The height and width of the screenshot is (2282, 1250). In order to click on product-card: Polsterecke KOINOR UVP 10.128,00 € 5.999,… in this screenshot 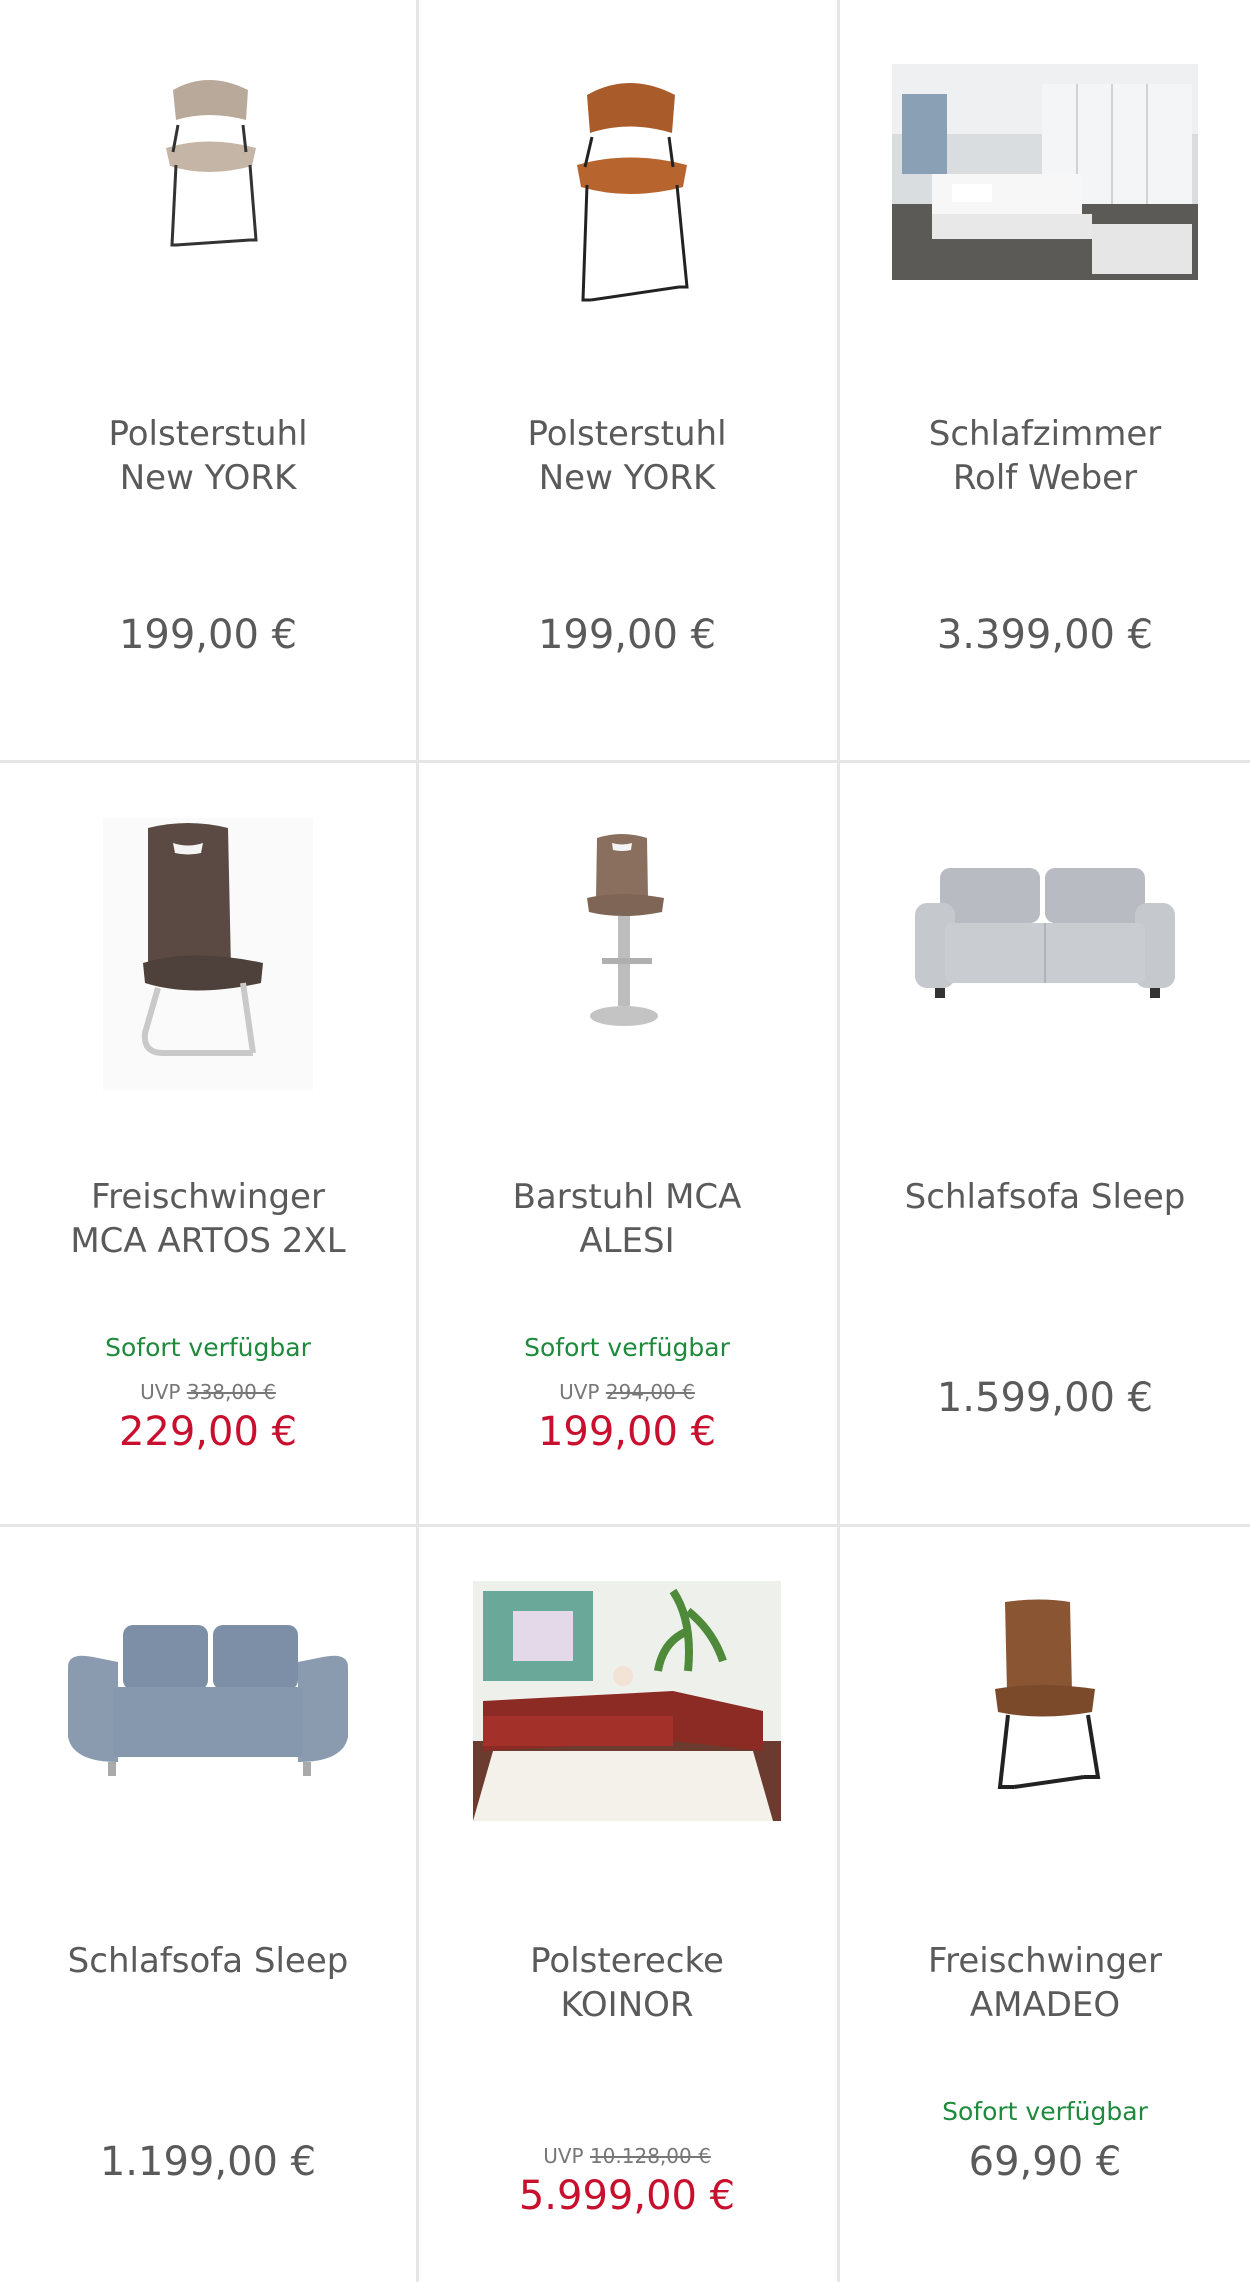, I will do `click(627, 1904)`.